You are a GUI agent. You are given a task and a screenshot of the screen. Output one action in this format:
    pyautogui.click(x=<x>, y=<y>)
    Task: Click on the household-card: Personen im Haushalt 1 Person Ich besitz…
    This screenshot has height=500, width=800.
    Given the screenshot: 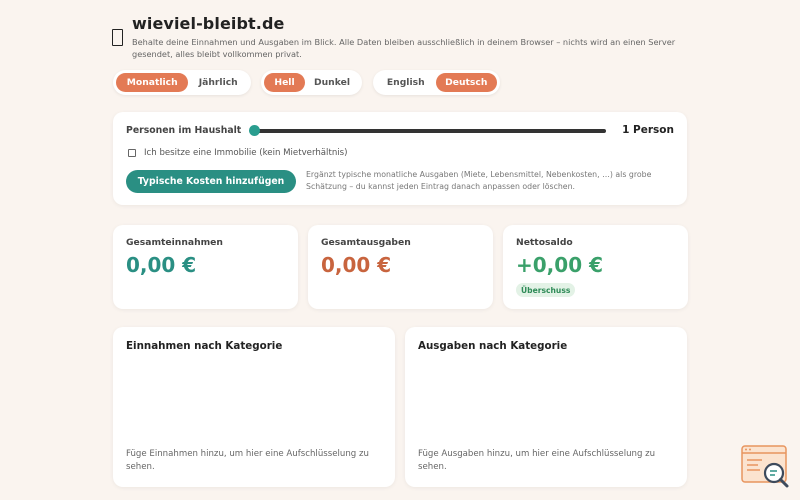 What is the action you would take?
    pyautogui.click(x=400, y=158)
    